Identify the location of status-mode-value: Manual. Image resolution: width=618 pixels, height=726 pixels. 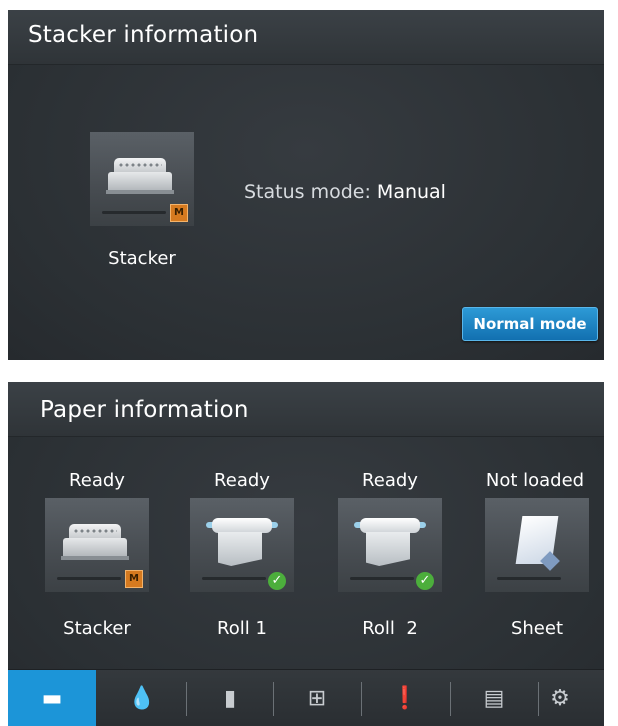
(411, 192).